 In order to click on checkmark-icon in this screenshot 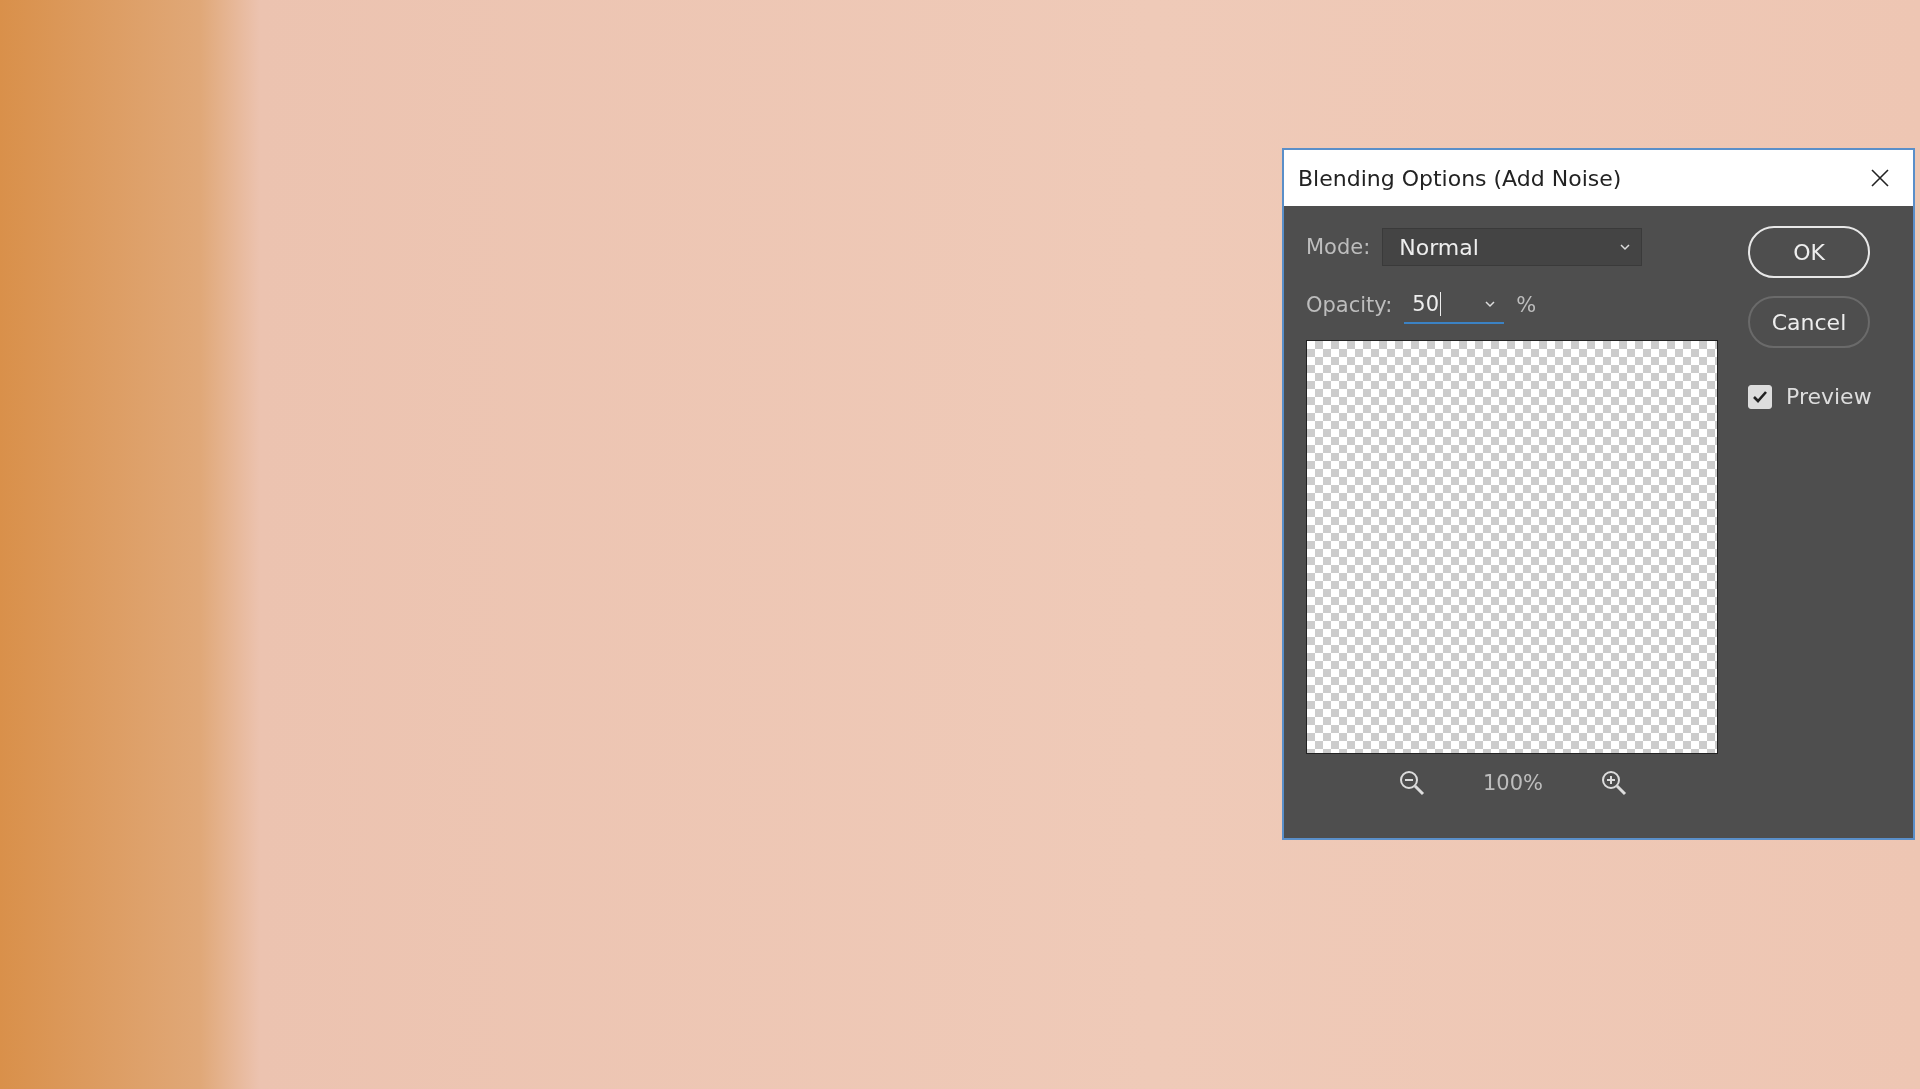, I will do `click(1760, 396)`.